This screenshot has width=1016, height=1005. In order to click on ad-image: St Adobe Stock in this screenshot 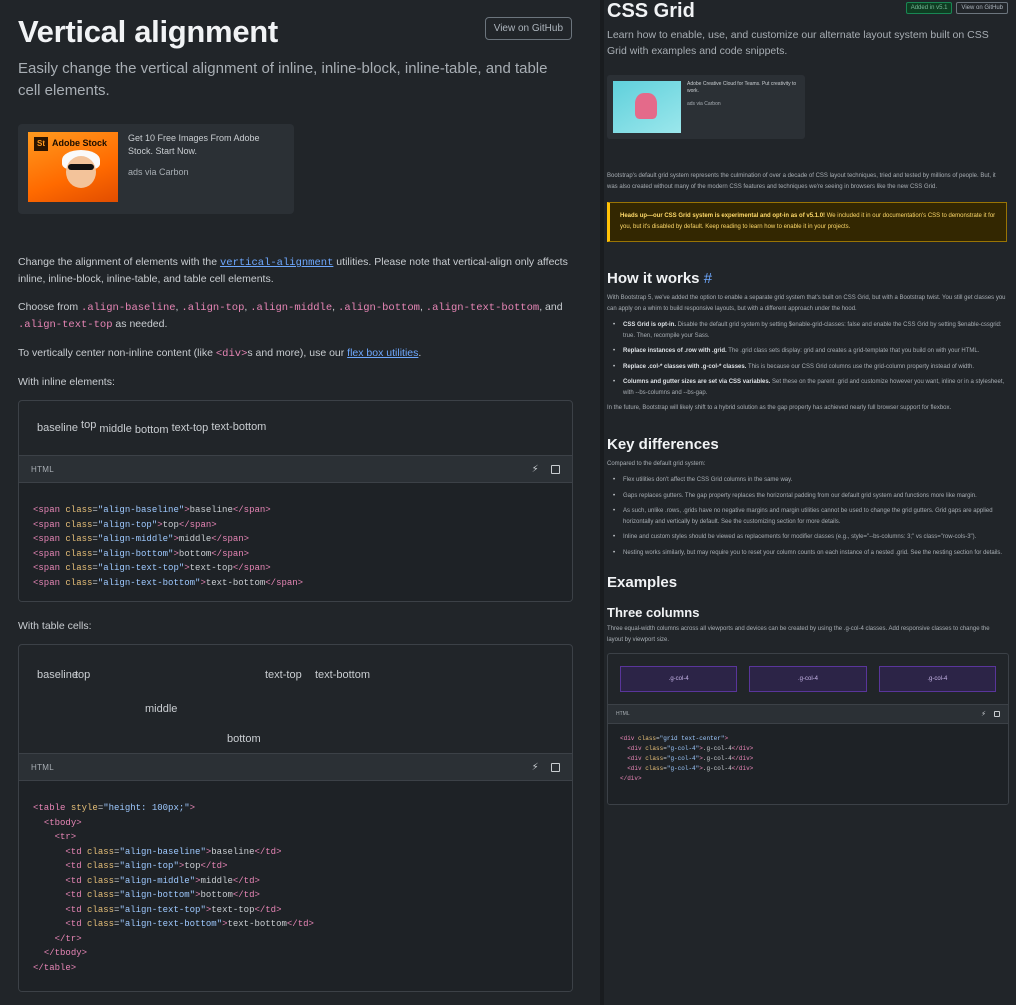, I will do `click(73, 167)`.